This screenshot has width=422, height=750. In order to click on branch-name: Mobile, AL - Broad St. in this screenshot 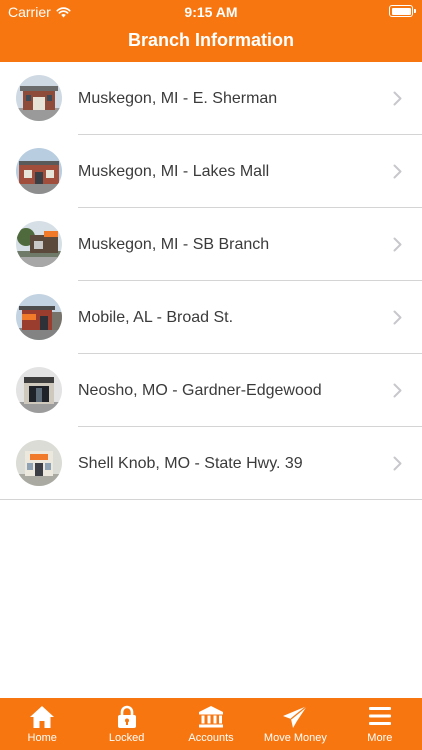, I will do `click(156, 317)`.